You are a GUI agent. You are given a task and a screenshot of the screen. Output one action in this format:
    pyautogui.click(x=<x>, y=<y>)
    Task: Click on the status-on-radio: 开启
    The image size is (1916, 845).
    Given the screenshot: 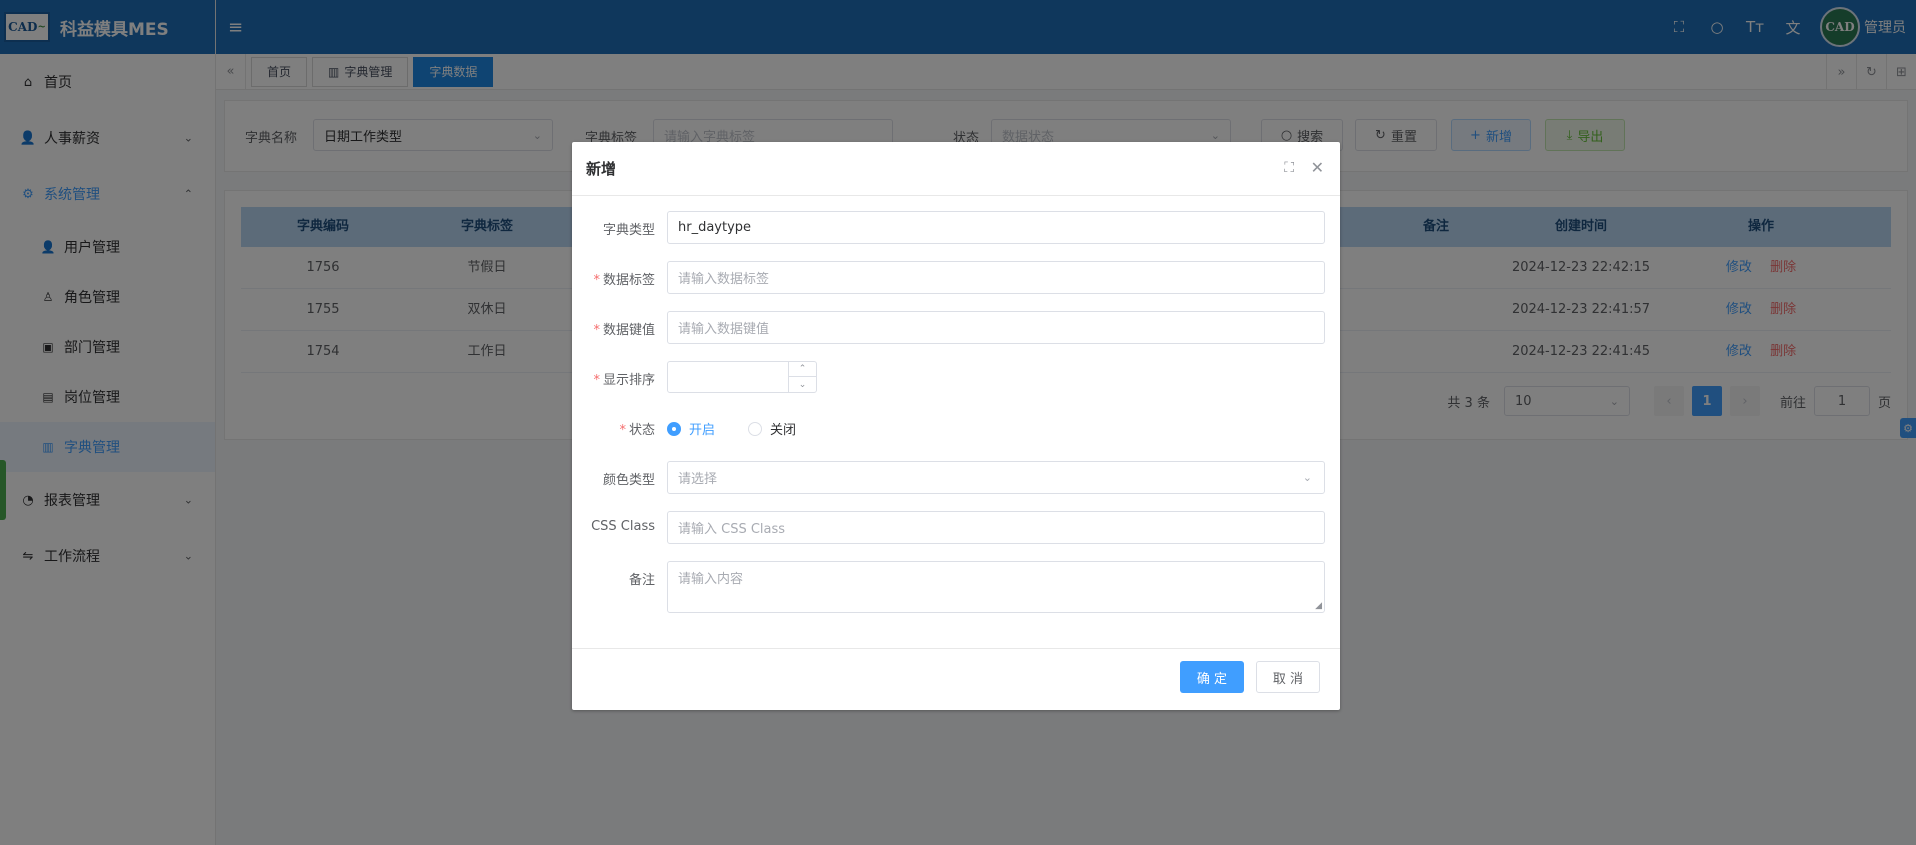 What is the action you would take?
    pyautogui.click(x=691, y=428)
    